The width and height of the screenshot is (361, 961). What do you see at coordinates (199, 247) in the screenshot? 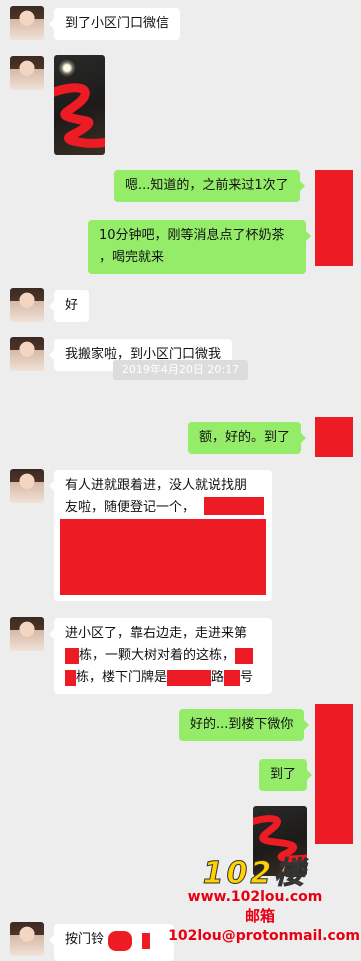
I see `message-bubble-outgoing: 10分钟吧，刚等消息点了杯奶茶 ，喝完就来` at bounding box center [199, 247].